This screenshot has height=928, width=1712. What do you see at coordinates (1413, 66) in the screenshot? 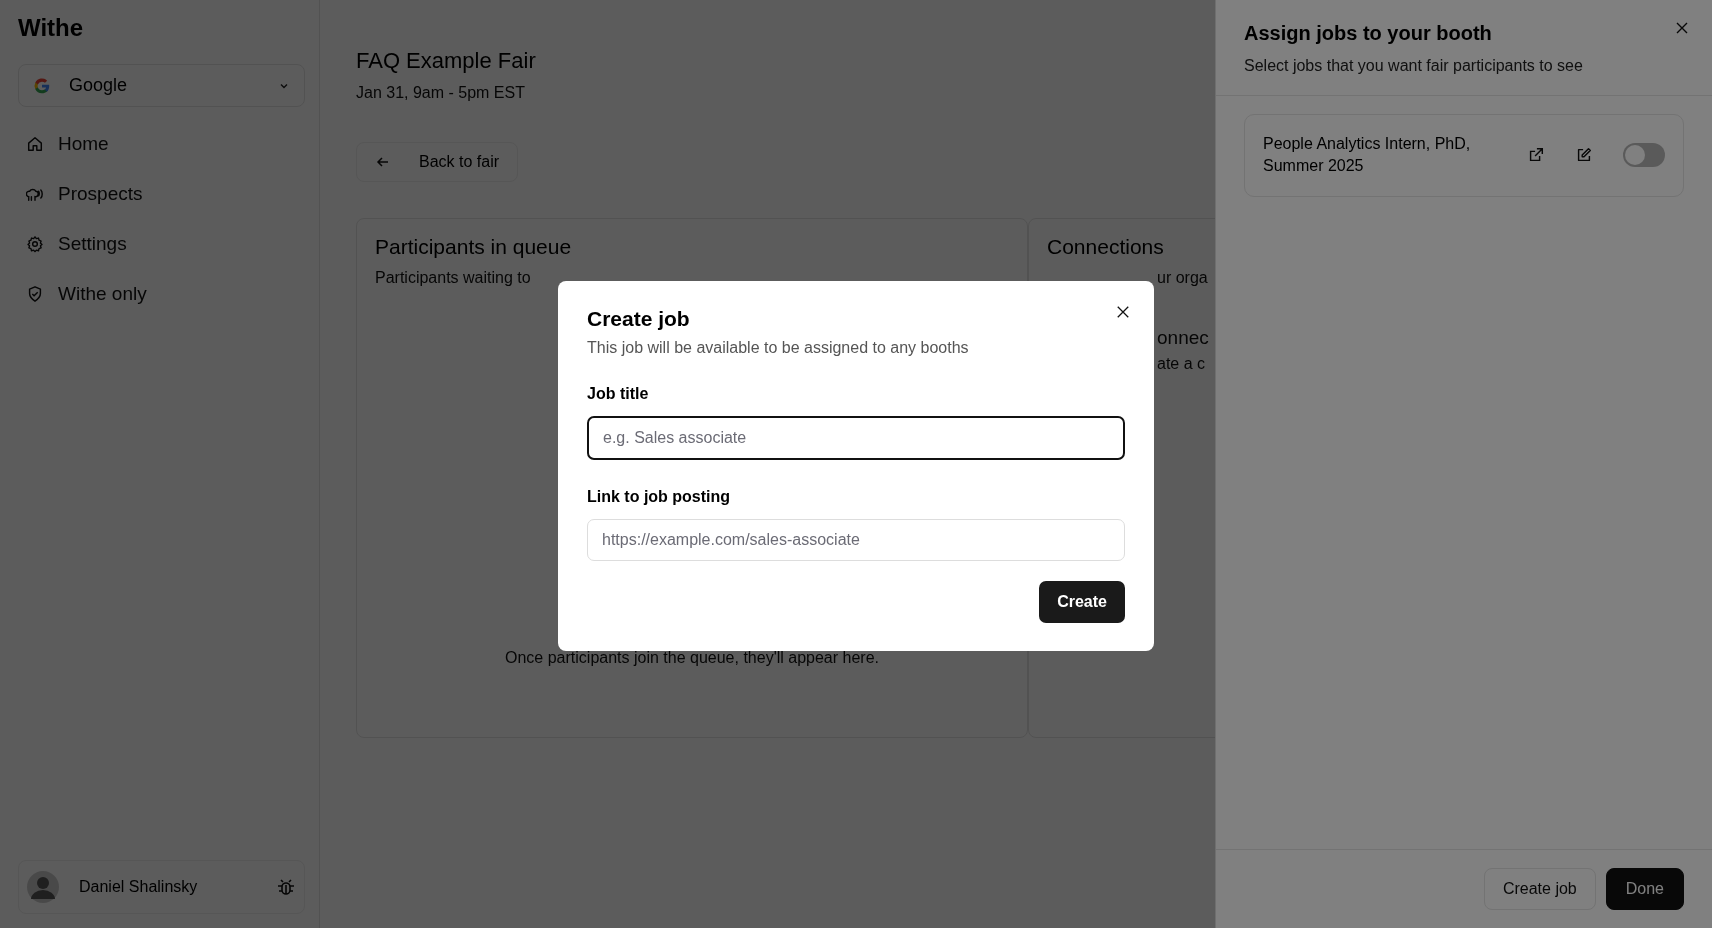
I see `panel-subtitle: Select jobs that you want fair participants to see` at bounding box center [1413, 66].